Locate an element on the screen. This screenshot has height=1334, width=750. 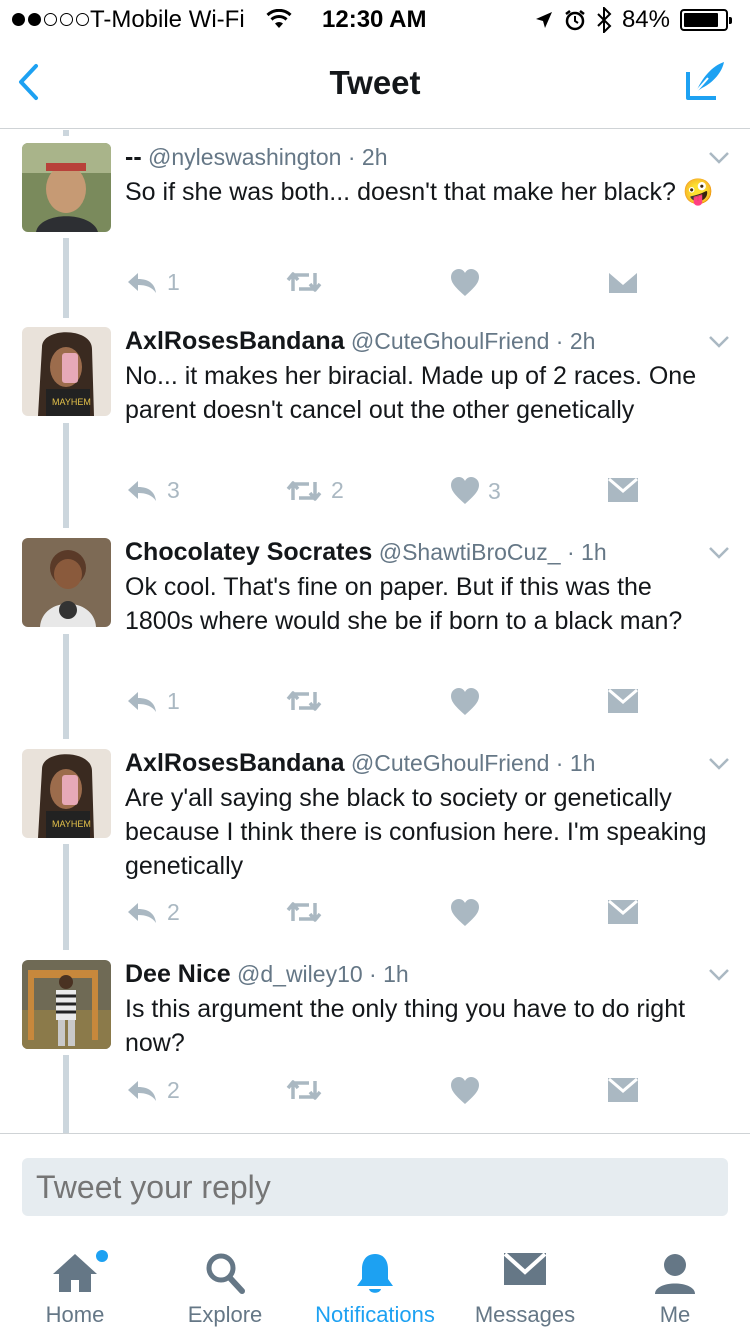
tweet-header: Dee Nice @d_wiley10 · 1h is located at coordinates (267, 974).